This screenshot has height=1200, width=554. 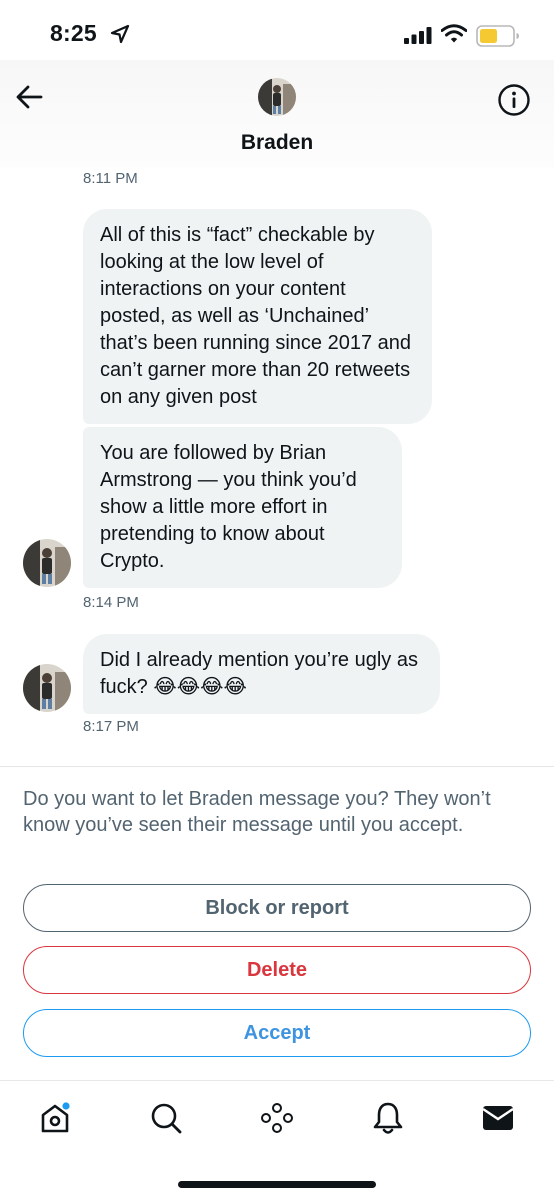 I want to click on message-timestamp: 8:17 PM, so click(x=111, y=726).